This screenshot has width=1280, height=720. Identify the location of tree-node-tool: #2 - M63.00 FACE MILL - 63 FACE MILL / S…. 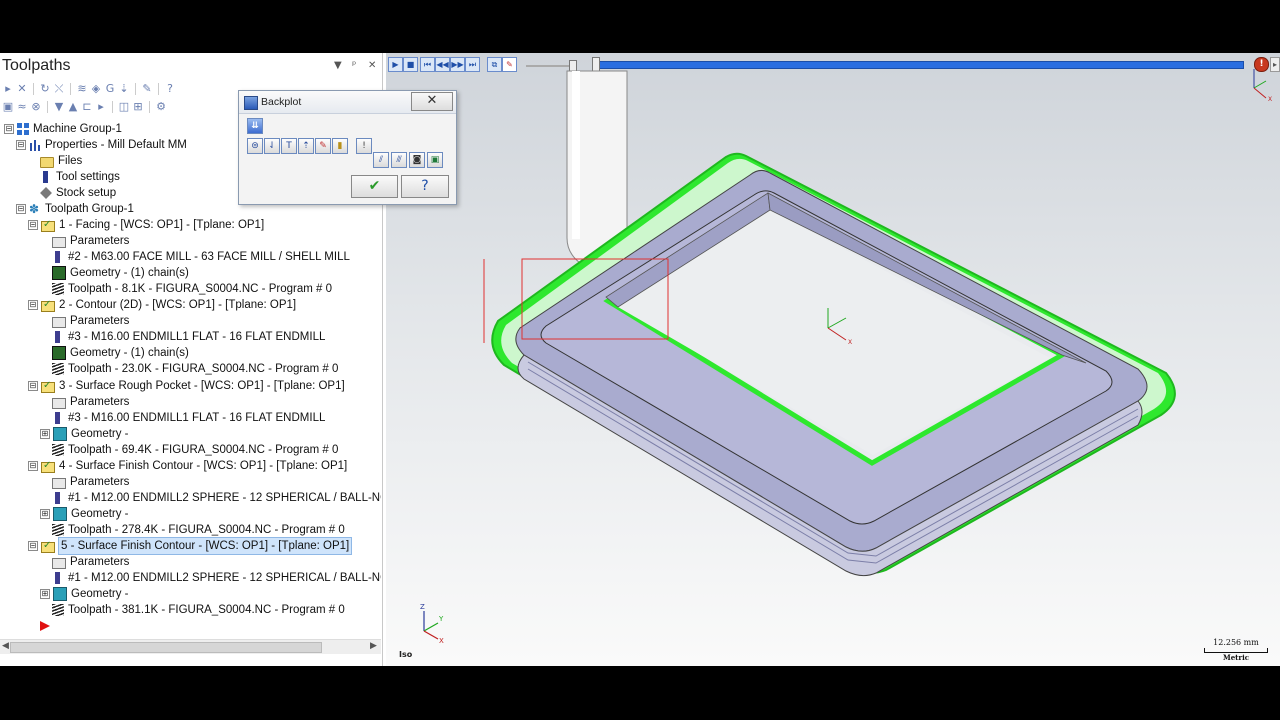
(201, 257).